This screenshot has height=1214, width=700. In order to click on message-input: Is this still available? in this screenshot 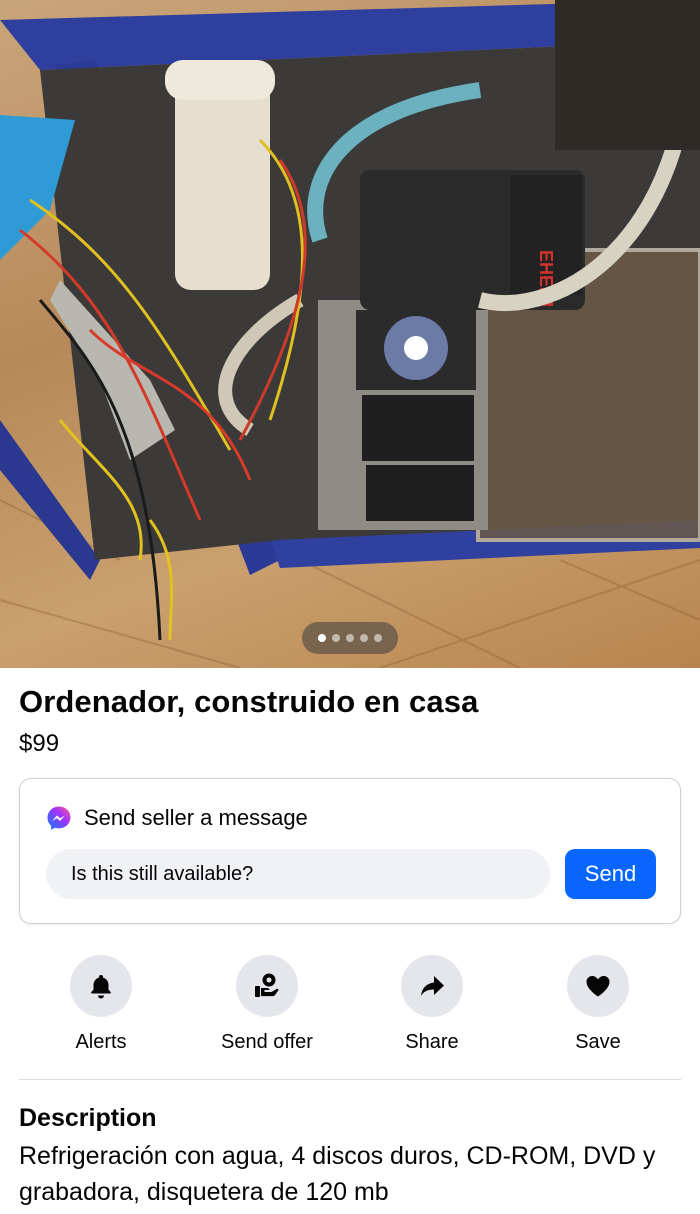, I will do `click(298, 874)`.